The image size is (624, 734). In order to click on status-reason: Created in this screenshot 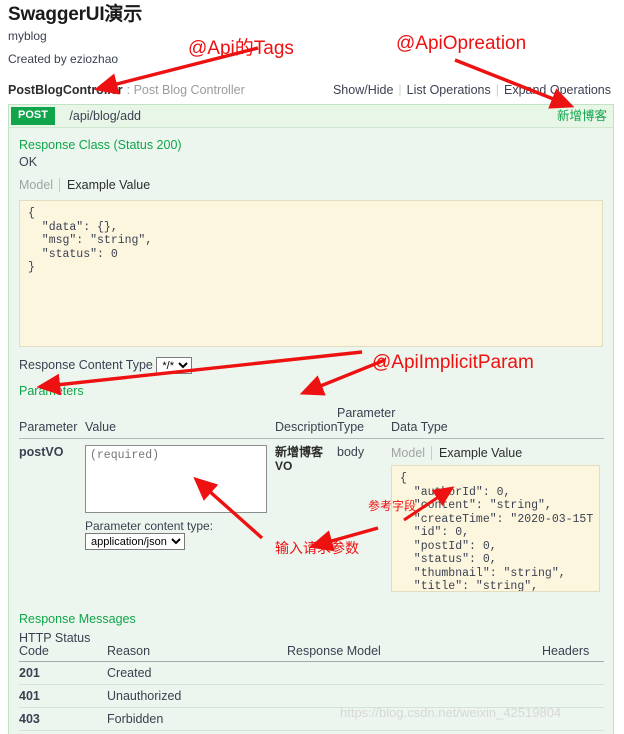, I will do `click(197, 673)`.